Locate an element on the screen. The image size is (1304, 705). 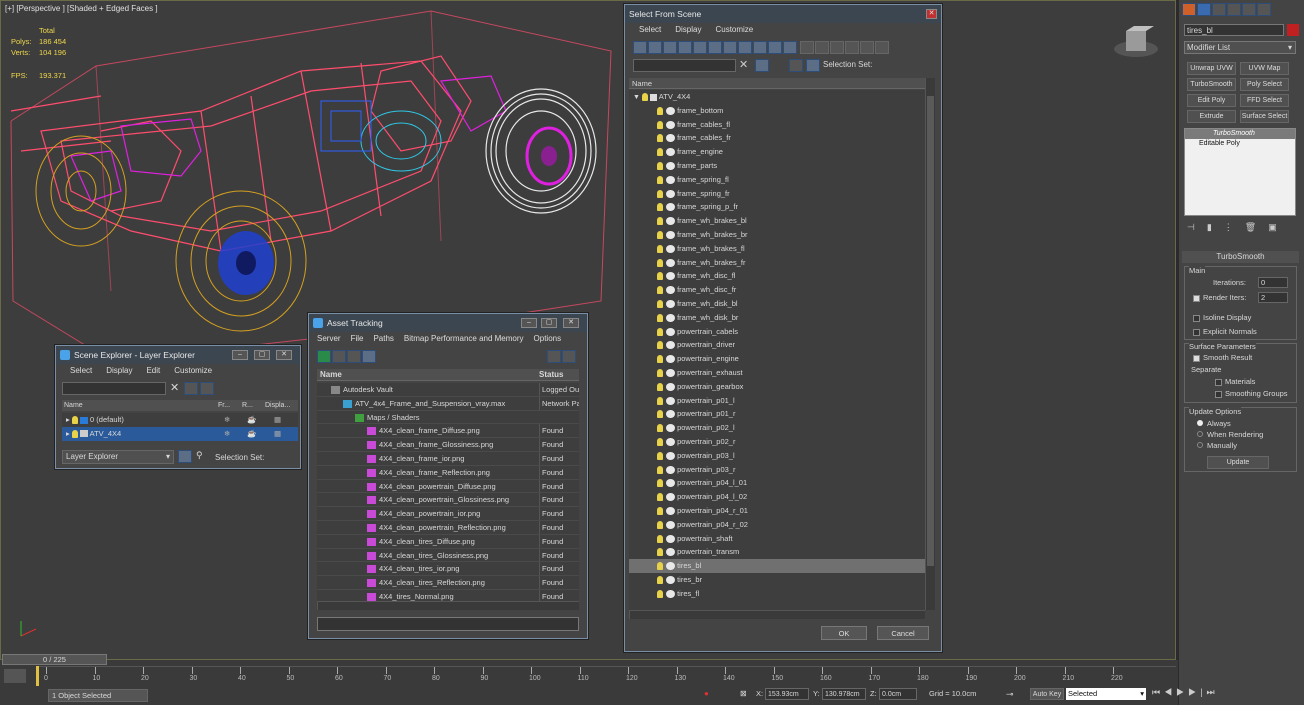
uvw-map-button: UVW Map is located at coordinates (1264, 68).